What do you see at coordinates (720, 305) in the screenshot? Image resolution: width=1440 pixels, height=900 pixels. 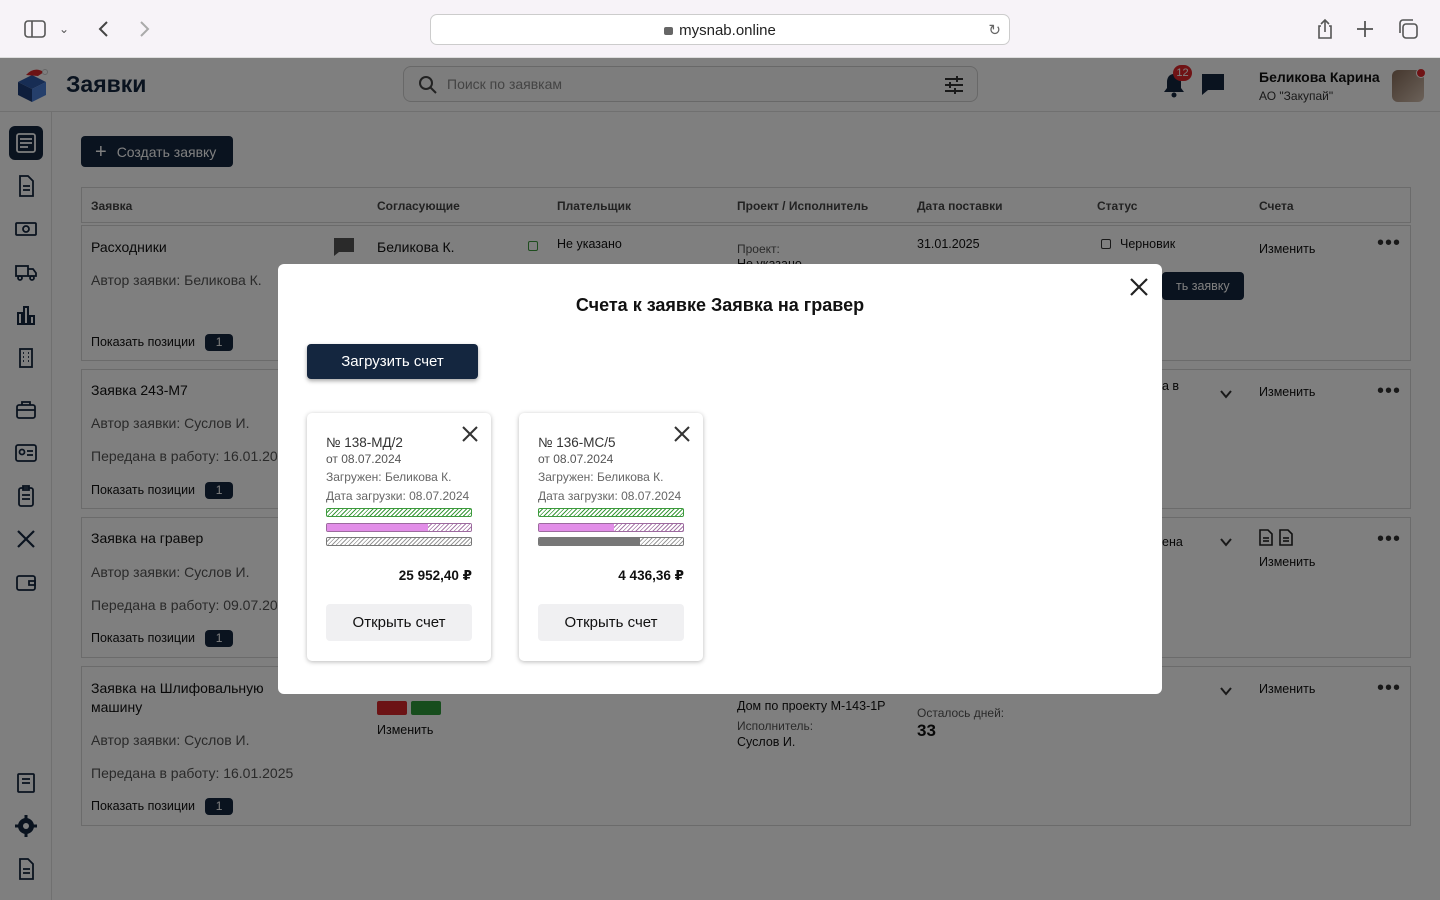 I see `modal-title: Счета к заявке Заявка на гравер` at bounding box center [720, 305].